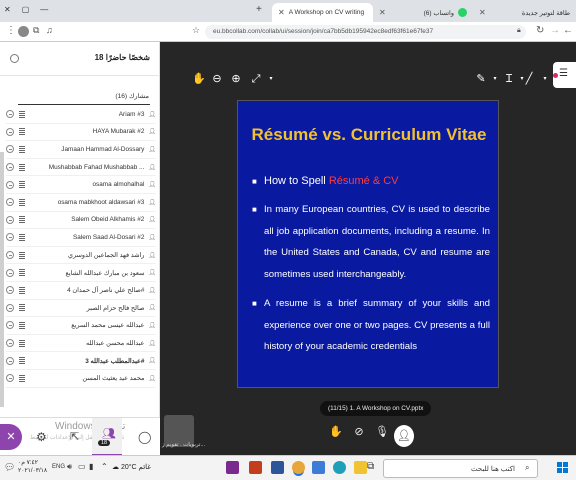 The height and width of the screenshot is (480, 576). What do you see at coordinates (495, 79) in the screenshot?
I see `pen-dropdown-icon: ▾` at bounding box center [495, 79].